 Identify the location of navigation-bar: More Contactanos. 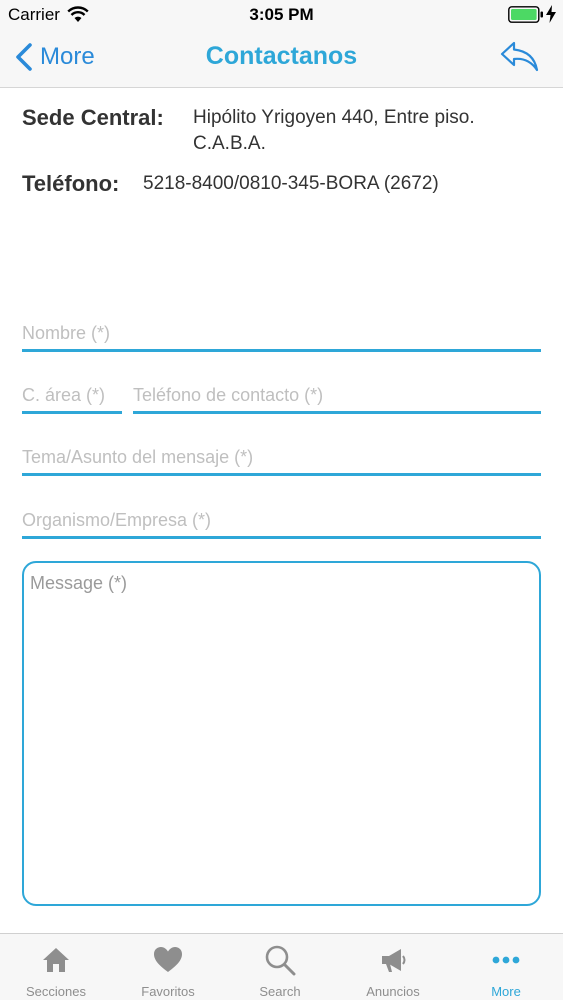
(281, 59).